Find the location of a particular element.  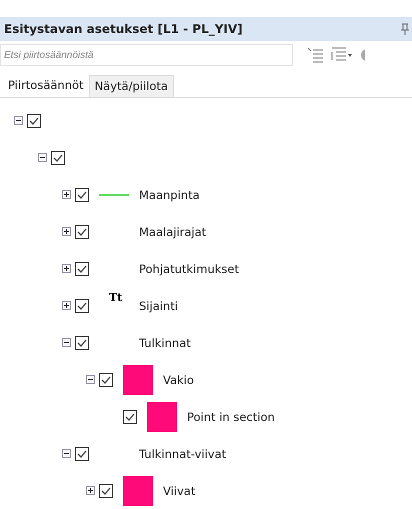

tree-item-label: Tulkinnat-viivat is located at coordinates (182, 453).